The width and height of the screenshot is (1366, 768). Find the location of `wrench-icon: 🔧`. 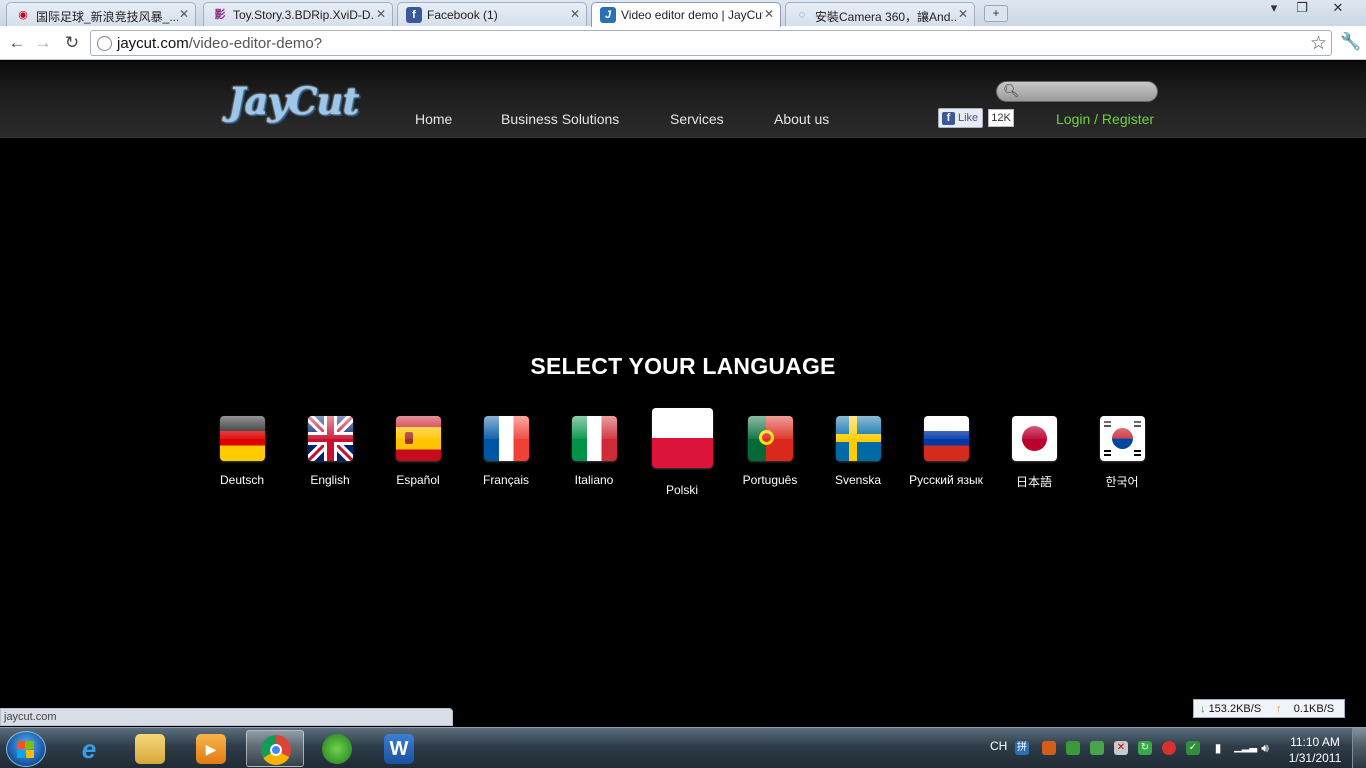

wrench-icon: 🔧 is located at coordinates (1350, 42).